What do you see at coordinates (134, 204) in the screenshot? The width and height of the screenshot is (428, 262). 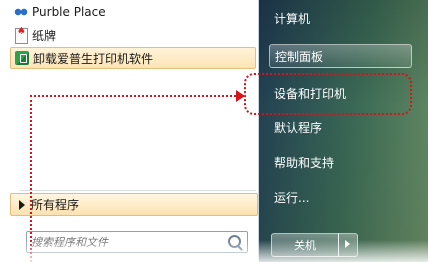 I see `all-programs-button: 所有程序` at bounding box center [134, 204].